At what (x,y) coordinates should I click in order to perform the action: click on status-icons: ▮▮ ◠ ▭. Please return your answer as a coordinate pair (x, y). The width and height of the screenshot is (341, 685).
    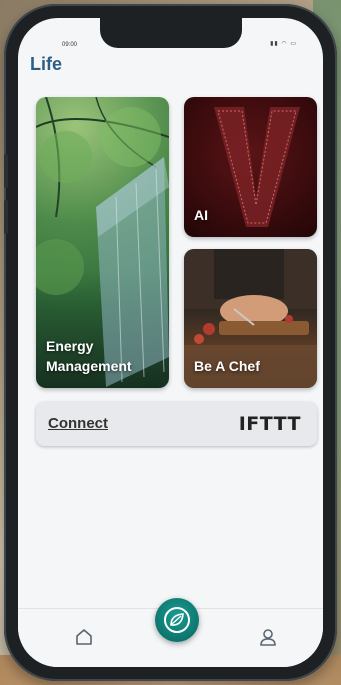
    Looking at the image, I should click on (283, 43).